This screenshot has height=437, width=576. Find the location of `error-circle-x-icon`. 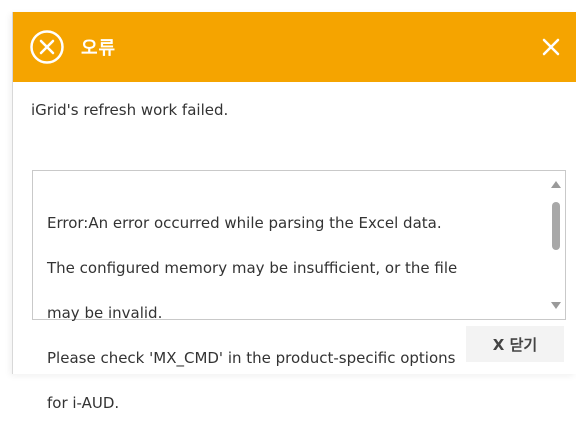

error-circle-x-icon is located at coordinates (47, 47).